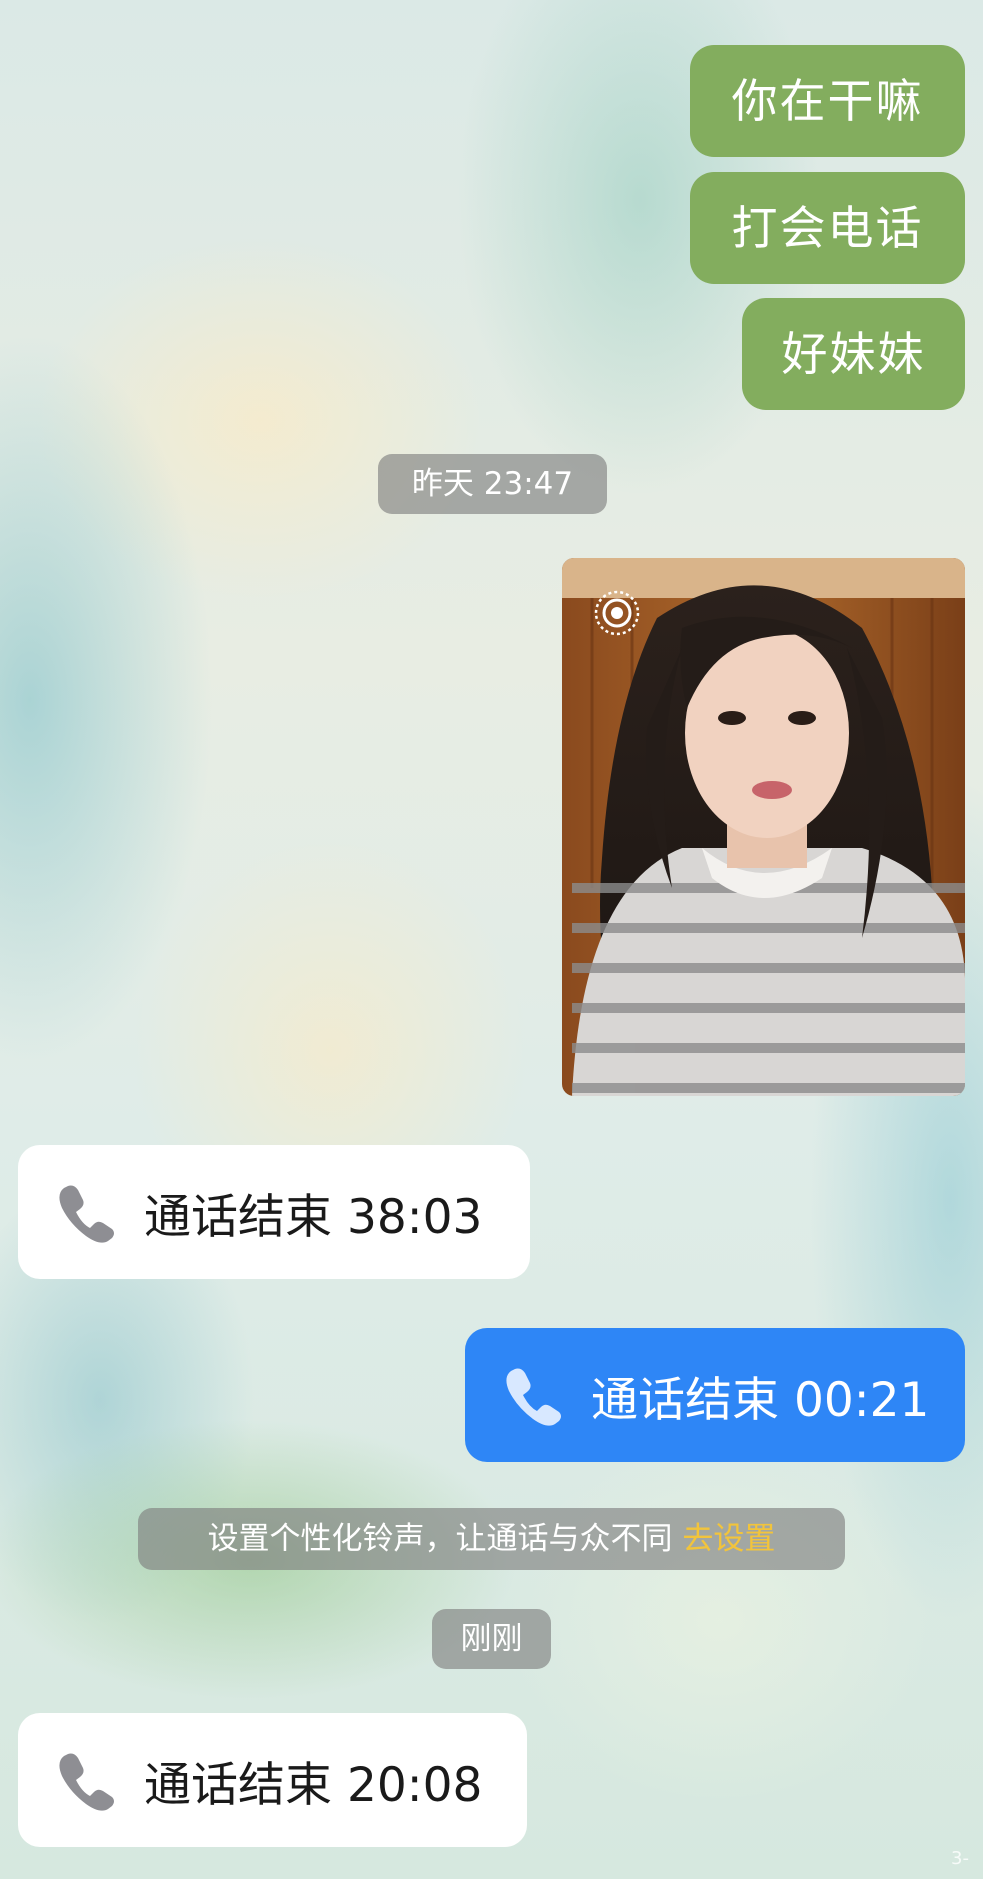 The width and height of the screenshot is (983, 1879). What do you see at coordinates (617, 613) in the screenshot?
I see `live-photo-icon` at bounding box center [617, 613].